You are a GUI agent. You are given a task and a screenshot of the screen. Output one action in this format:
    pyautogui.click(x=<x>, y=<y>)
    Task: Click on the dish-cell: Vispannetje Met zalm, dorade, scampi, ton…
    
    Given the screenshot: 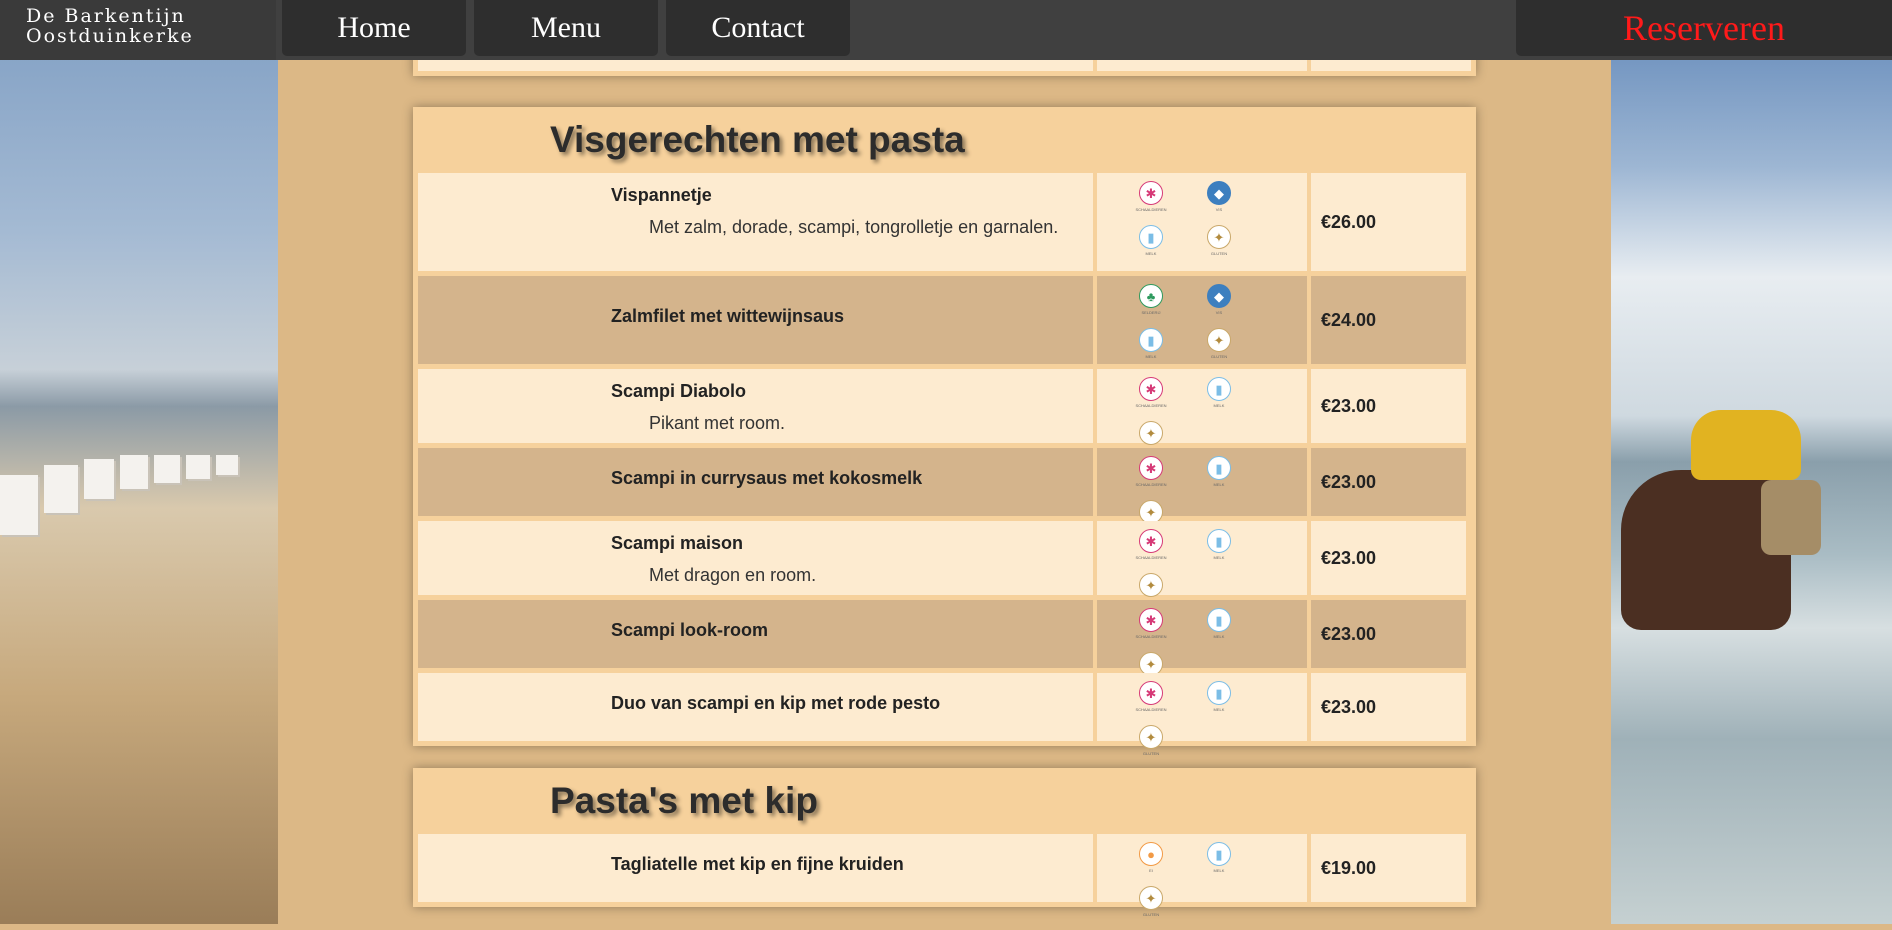 What is the action you would take?
    pyautogui.click(x=755, y=222)
    